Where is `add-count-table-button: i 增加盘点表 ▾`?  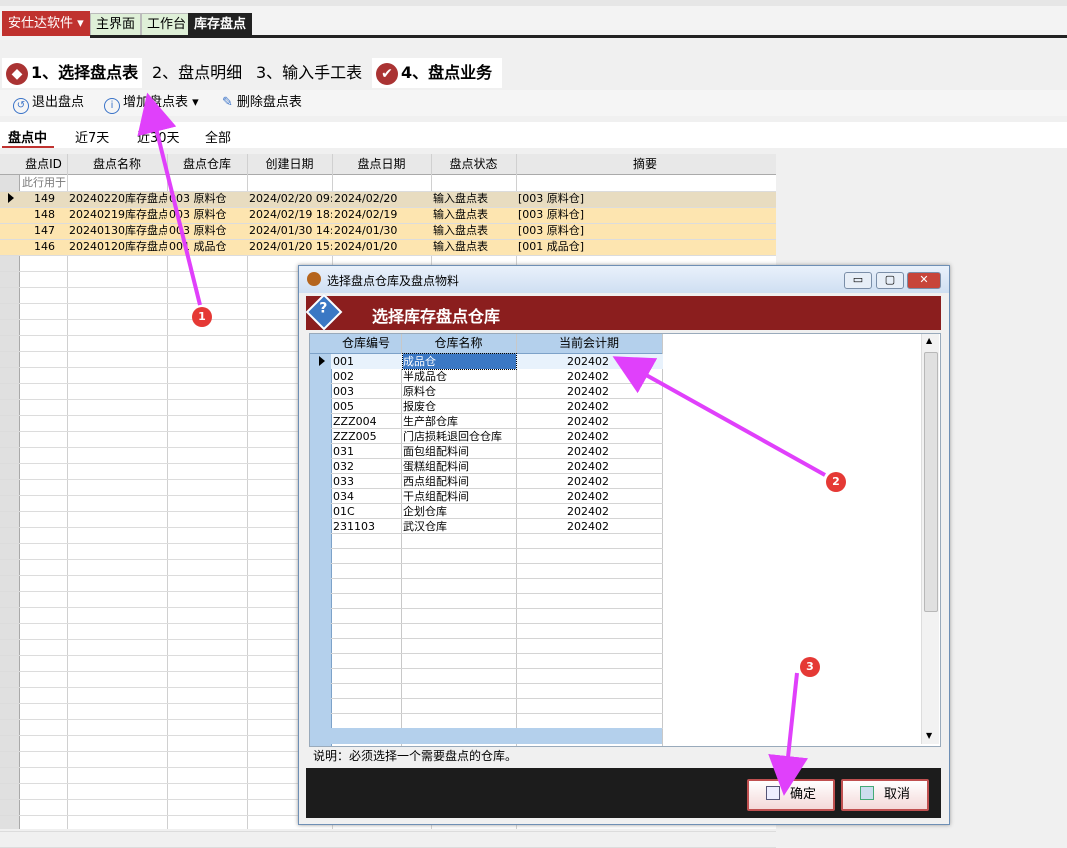 add-count-table-button: i 增加盘点表 ▾ is located at coordinates (151, 104).